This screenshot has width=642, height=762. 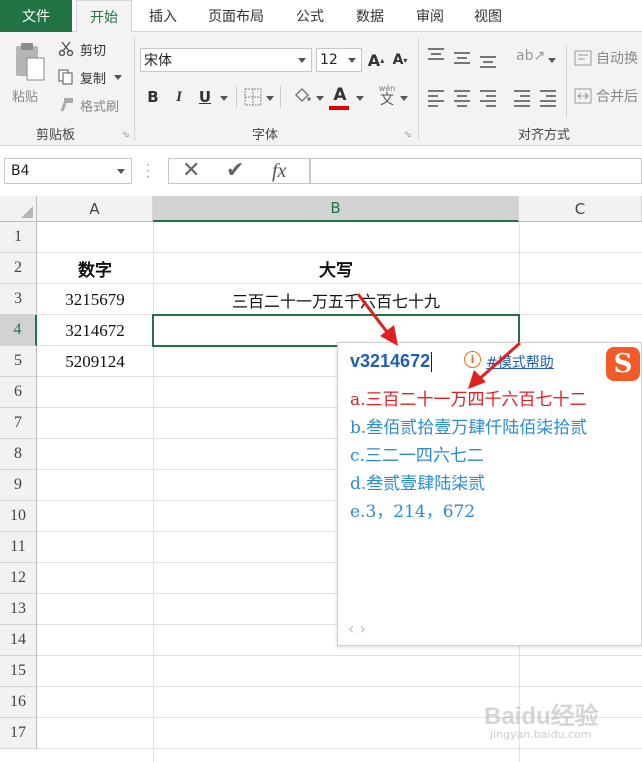 What do you see at coordinates (81, 49) in the screenshot?
I see `cut-button: 剪切` at bounding box center [81, 49].